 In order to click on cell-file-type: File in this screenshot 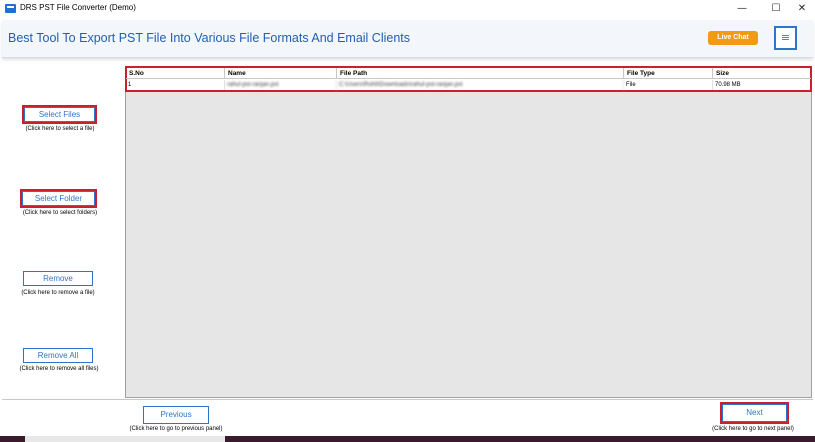, I will do `click(668, 85)`.